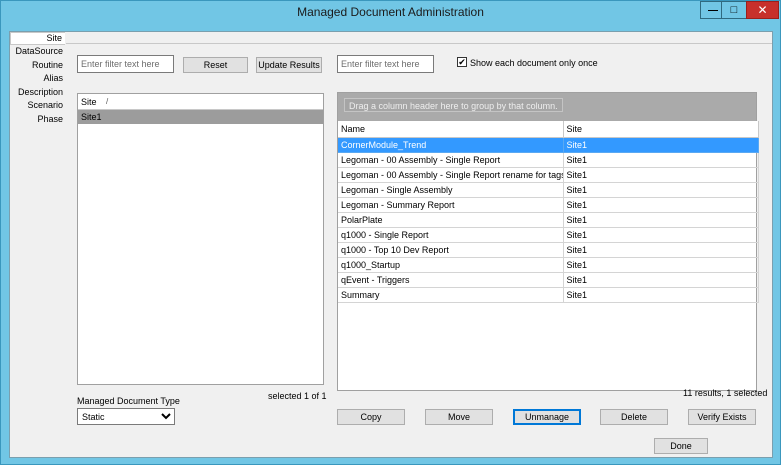  What do you see at coordinates (725, 393) in the screenshot?
I see `results-status: 11 results, 1 selected` at bounding box center [725, 393].